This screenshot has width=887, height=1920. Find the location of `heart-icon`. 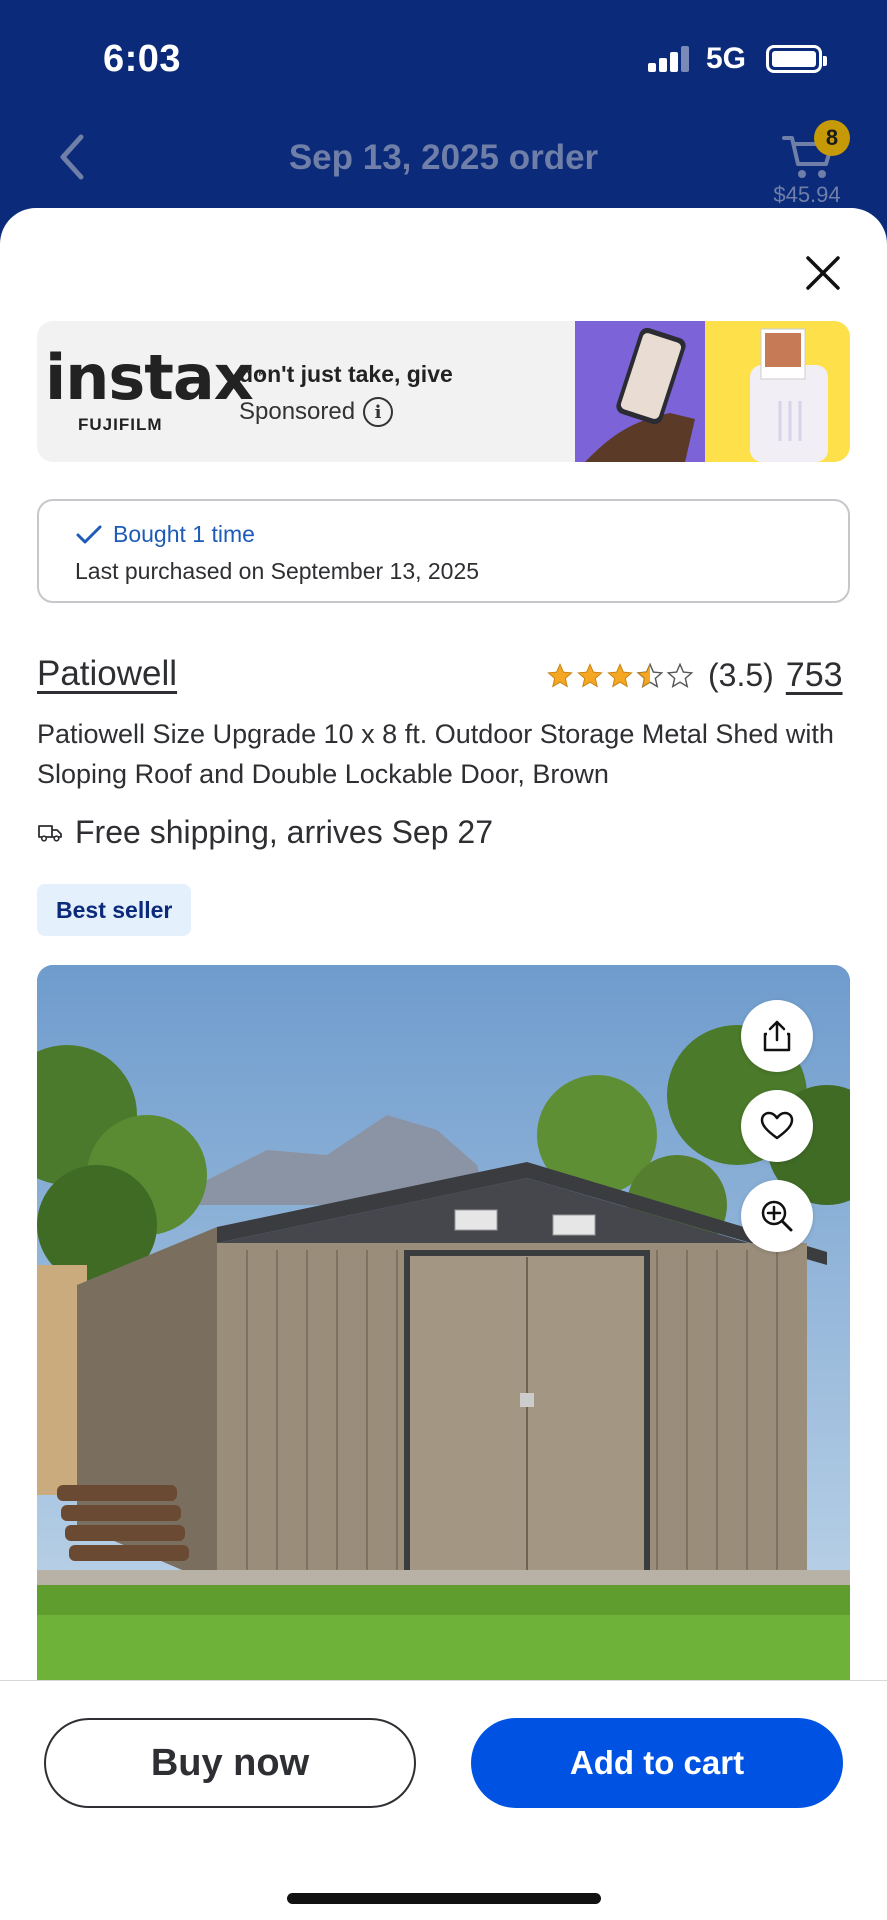

heart-icon is located at coordinates (777, 1125).